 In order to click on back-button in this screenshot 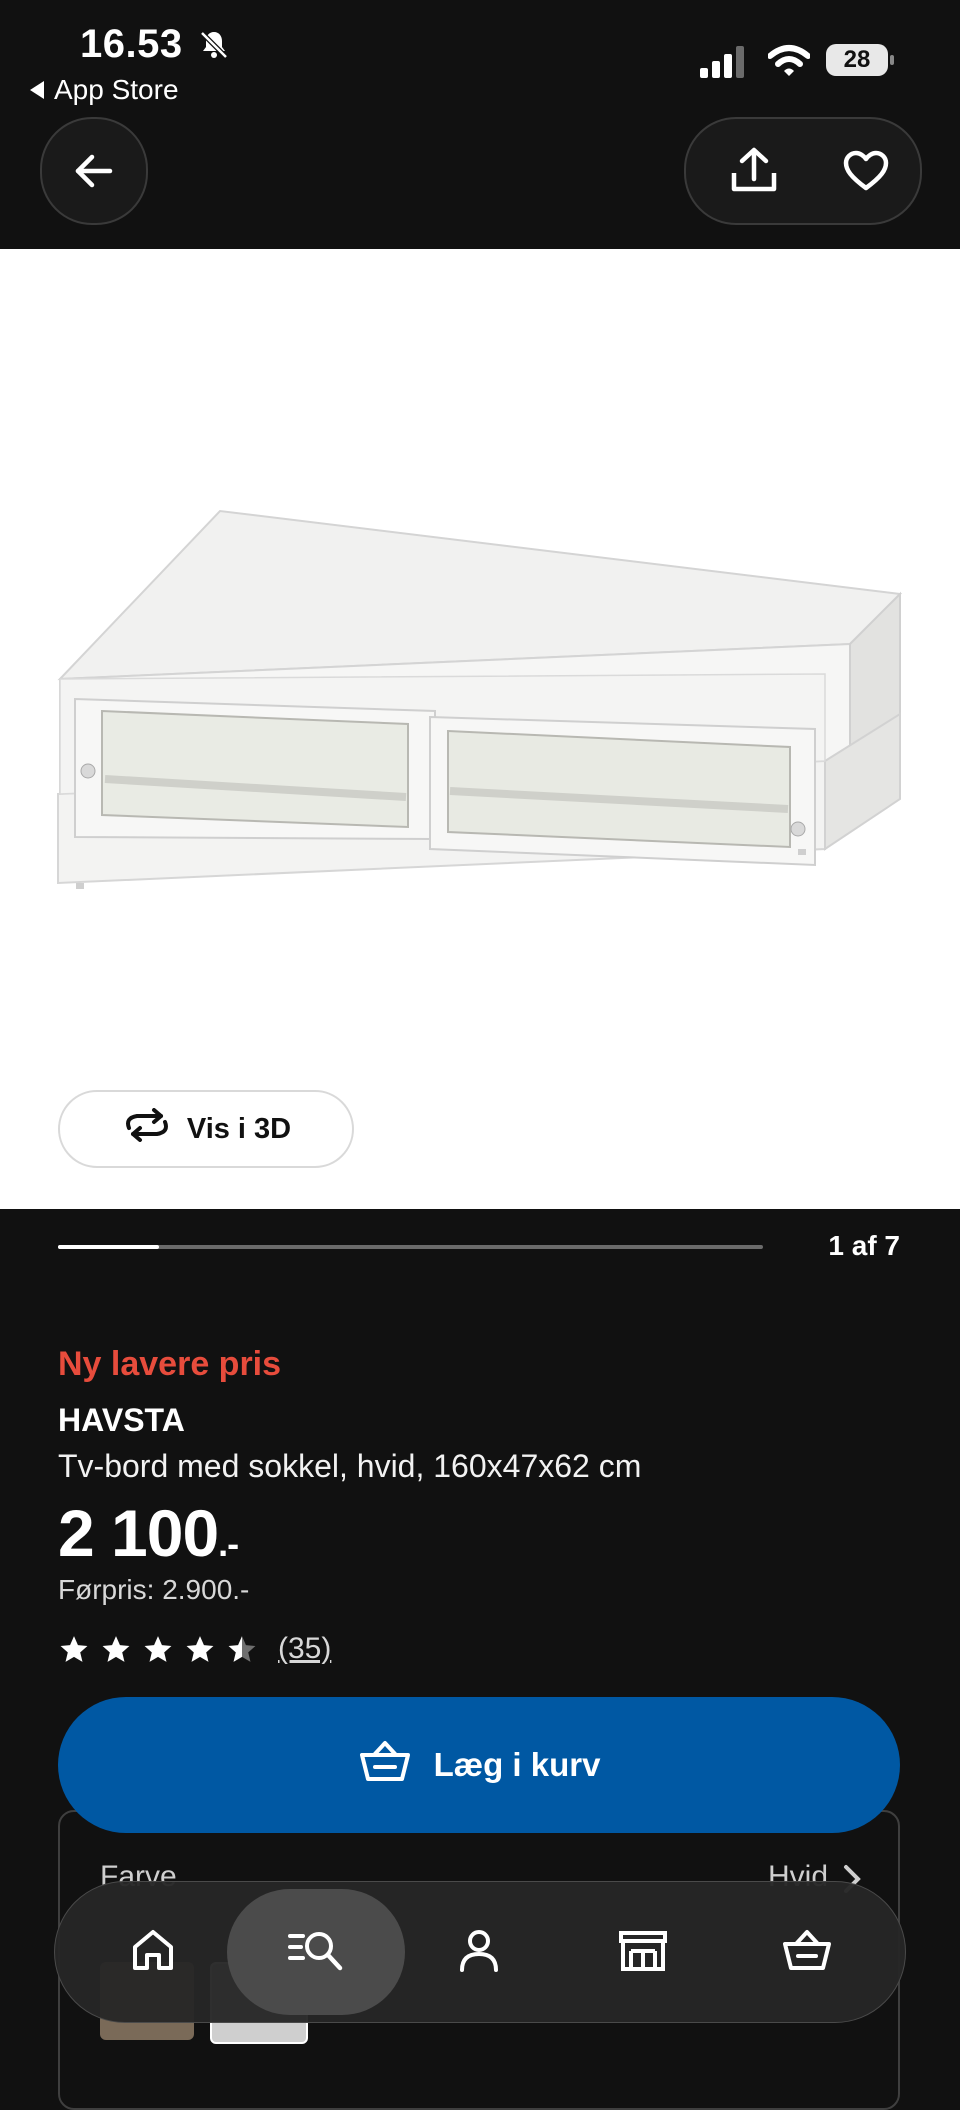, I will do `click(94, 171)`.